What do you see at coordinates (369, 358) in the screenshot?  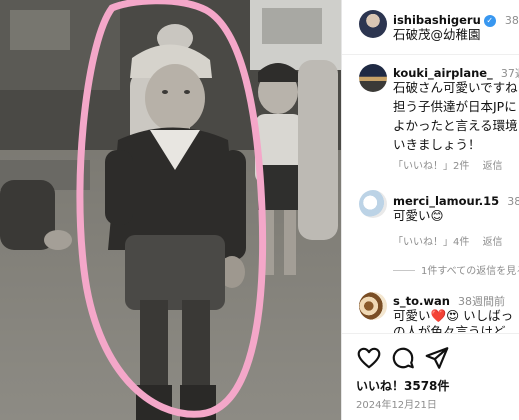 I see `heart-icon` at bounding box center [369, 358].